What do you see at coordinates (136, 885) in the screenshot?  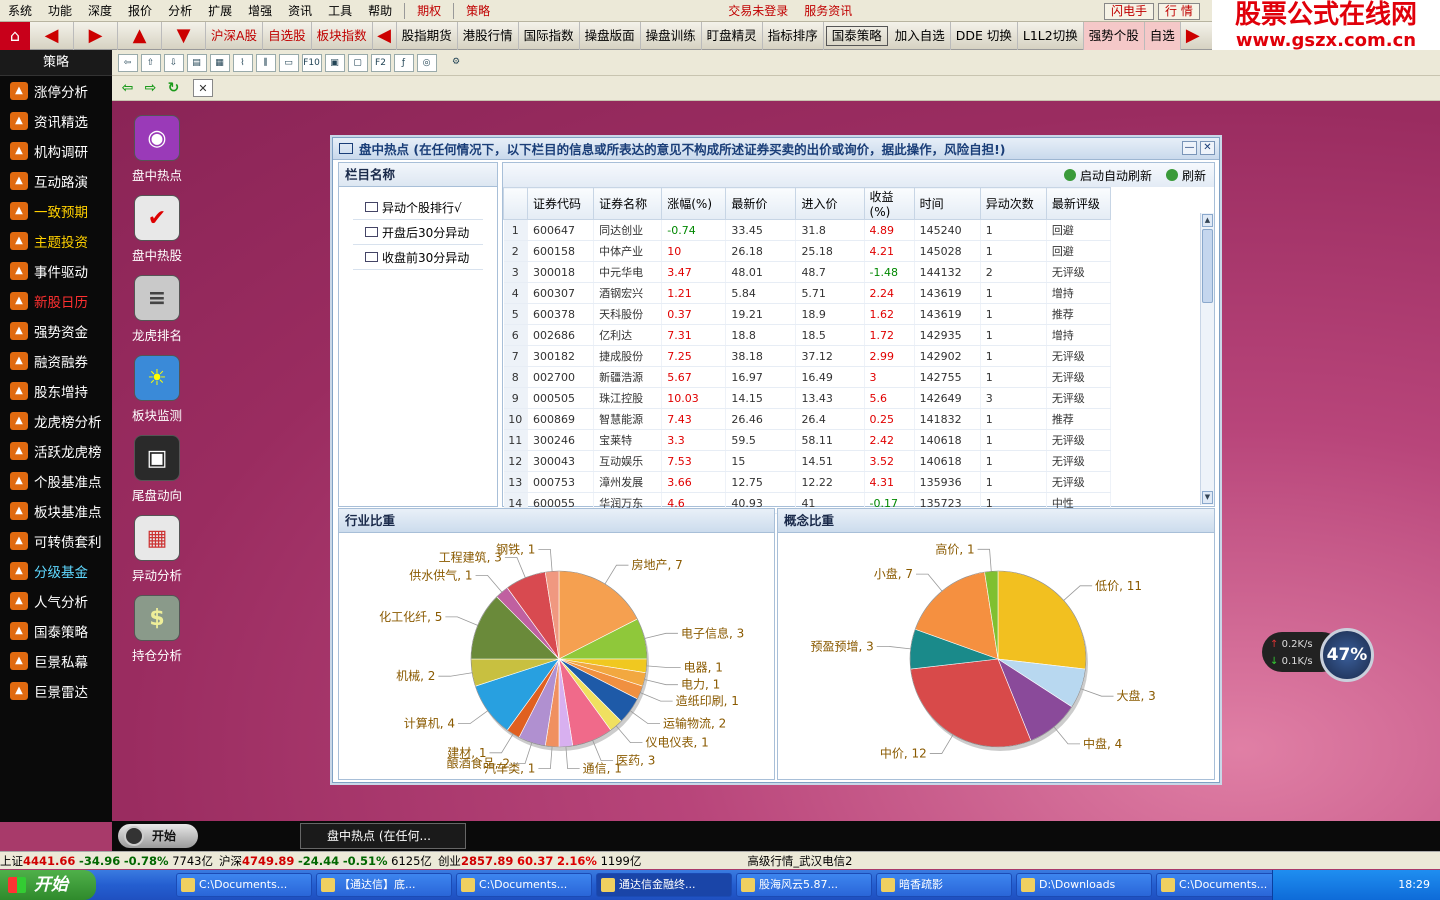 I see `quick-launch` at bounding box center [136, 885].